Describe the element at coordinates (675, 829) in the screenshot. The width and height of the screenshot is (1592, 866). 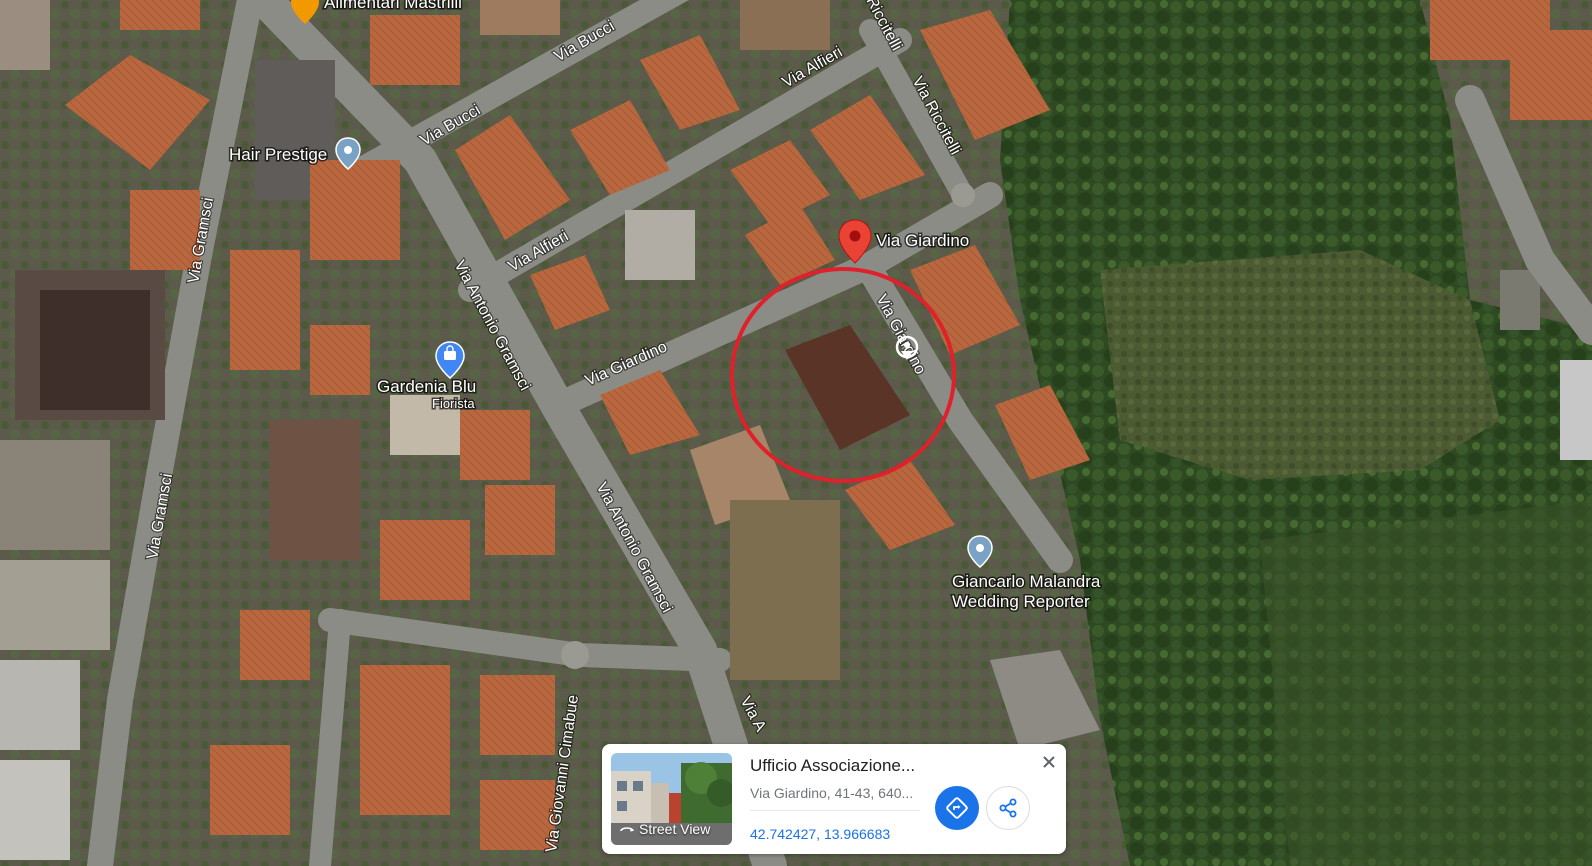
I see `street-view-text: Street View` at that location.